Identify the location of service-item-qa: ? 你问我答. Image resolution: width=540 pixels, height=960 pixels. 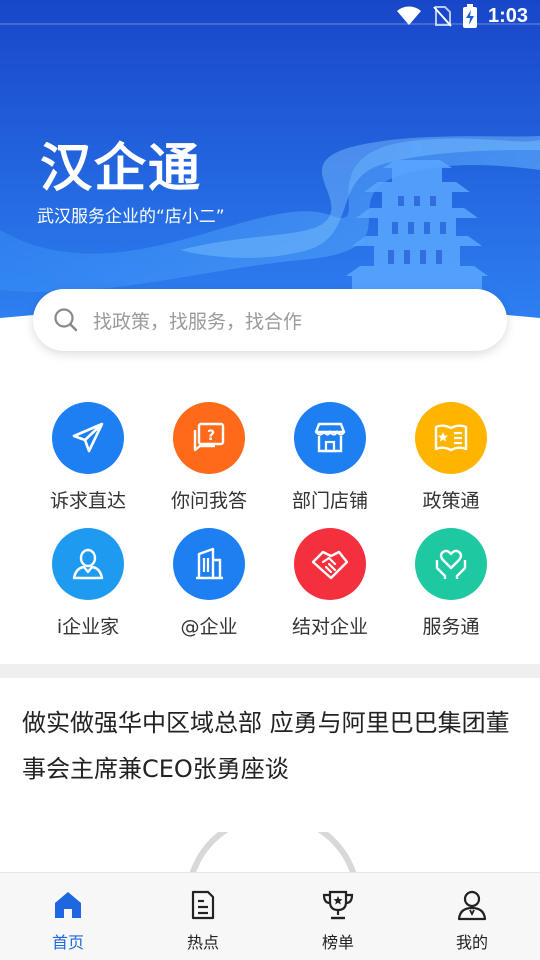
(209, 457).